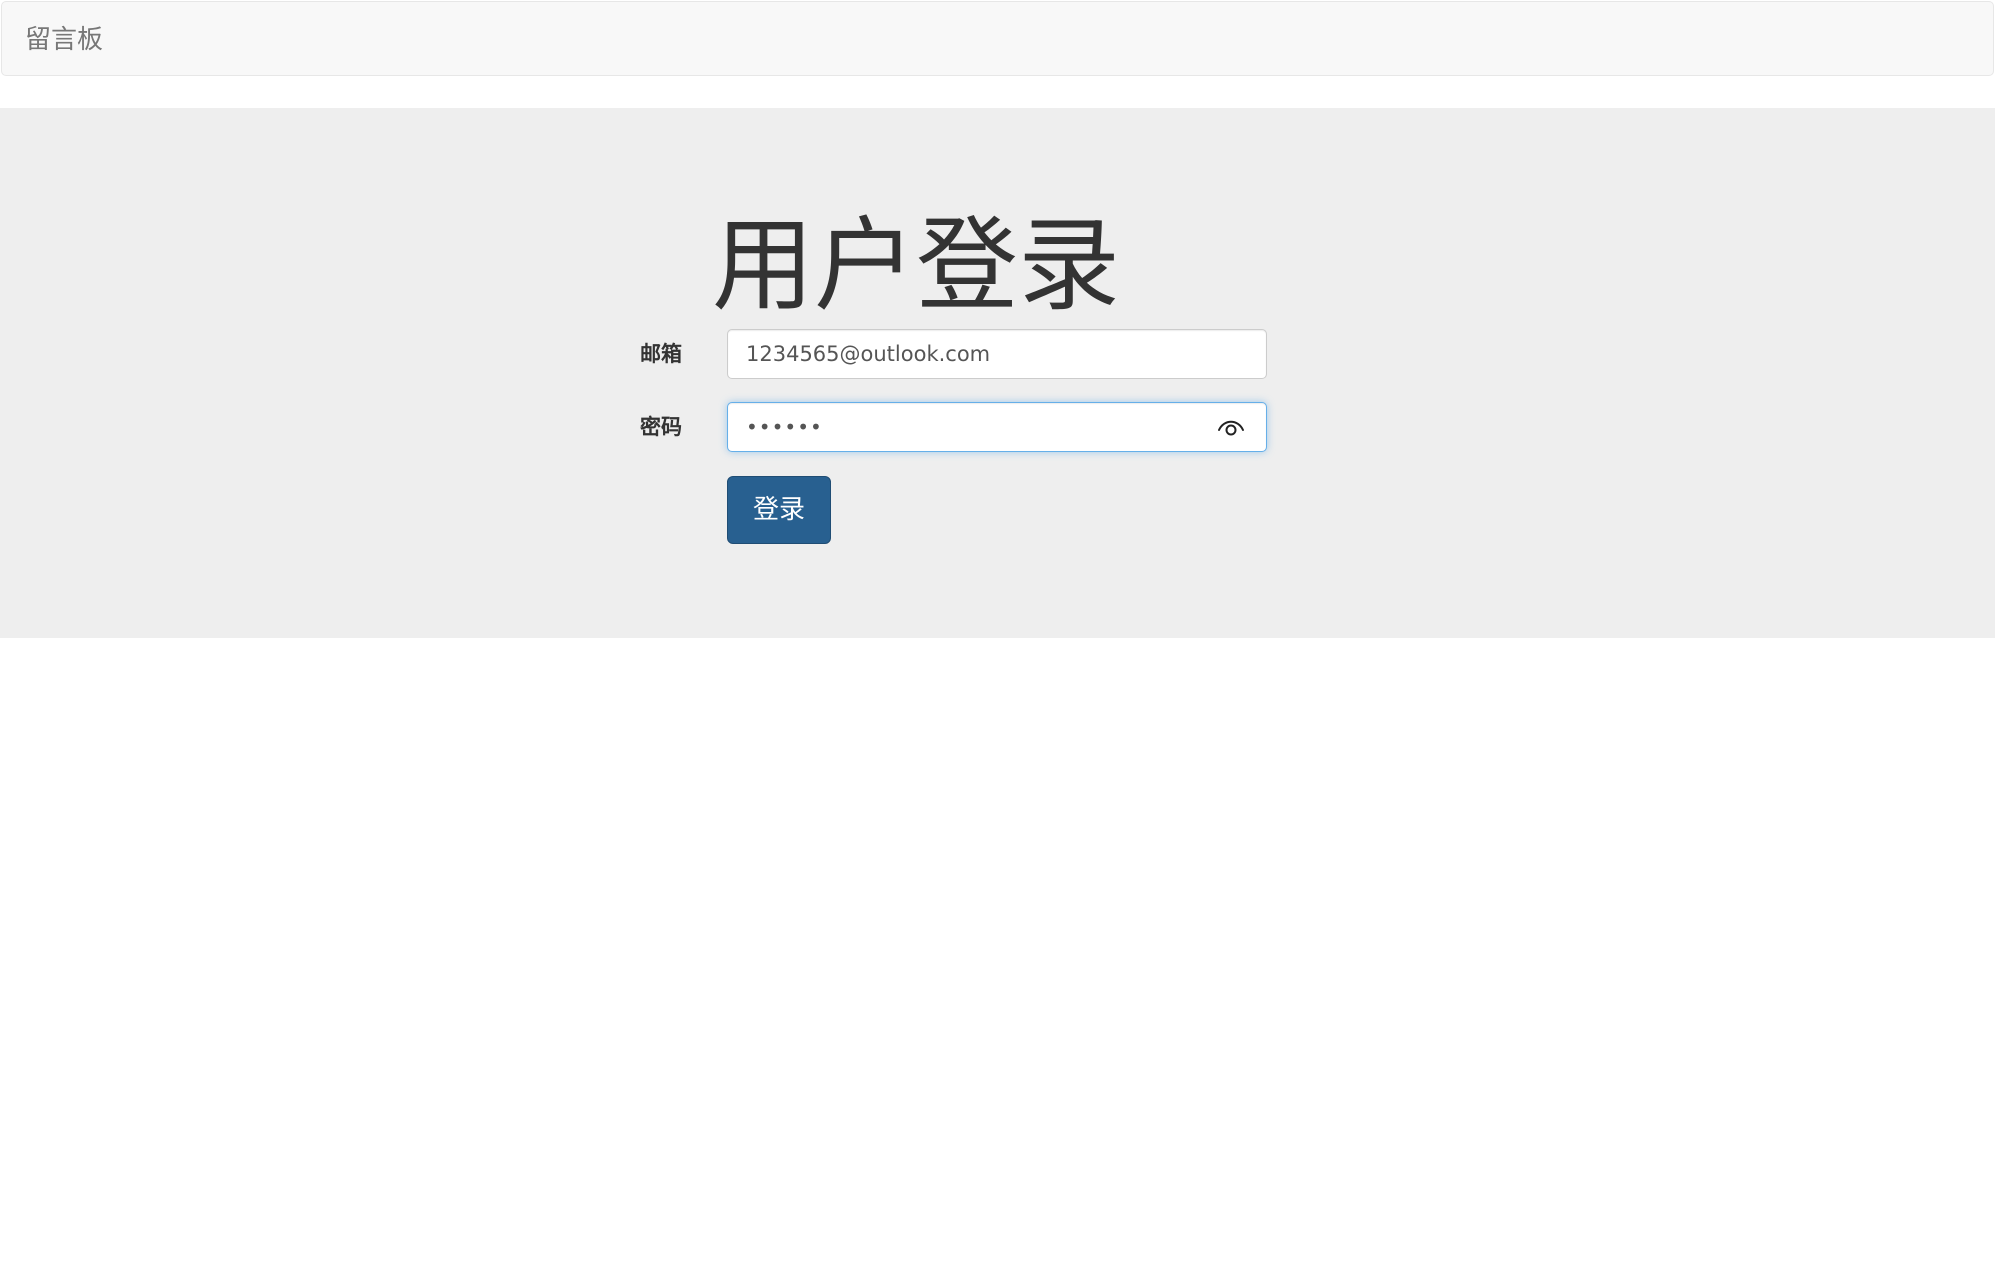  What do you see at coordinates (916, 266) in the screenshot?
I see `page-title: 用户登录` at bounding box center [916, 266].